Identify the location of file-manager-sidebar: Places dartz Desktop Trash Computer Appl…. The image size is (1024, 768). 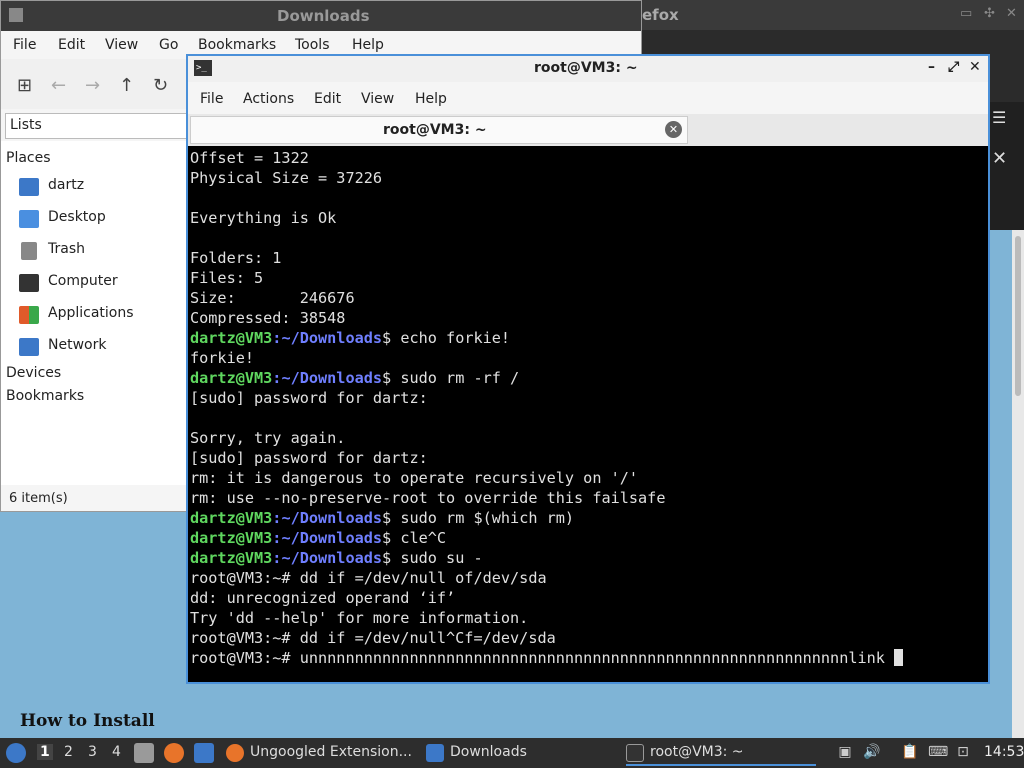
(96, 313).